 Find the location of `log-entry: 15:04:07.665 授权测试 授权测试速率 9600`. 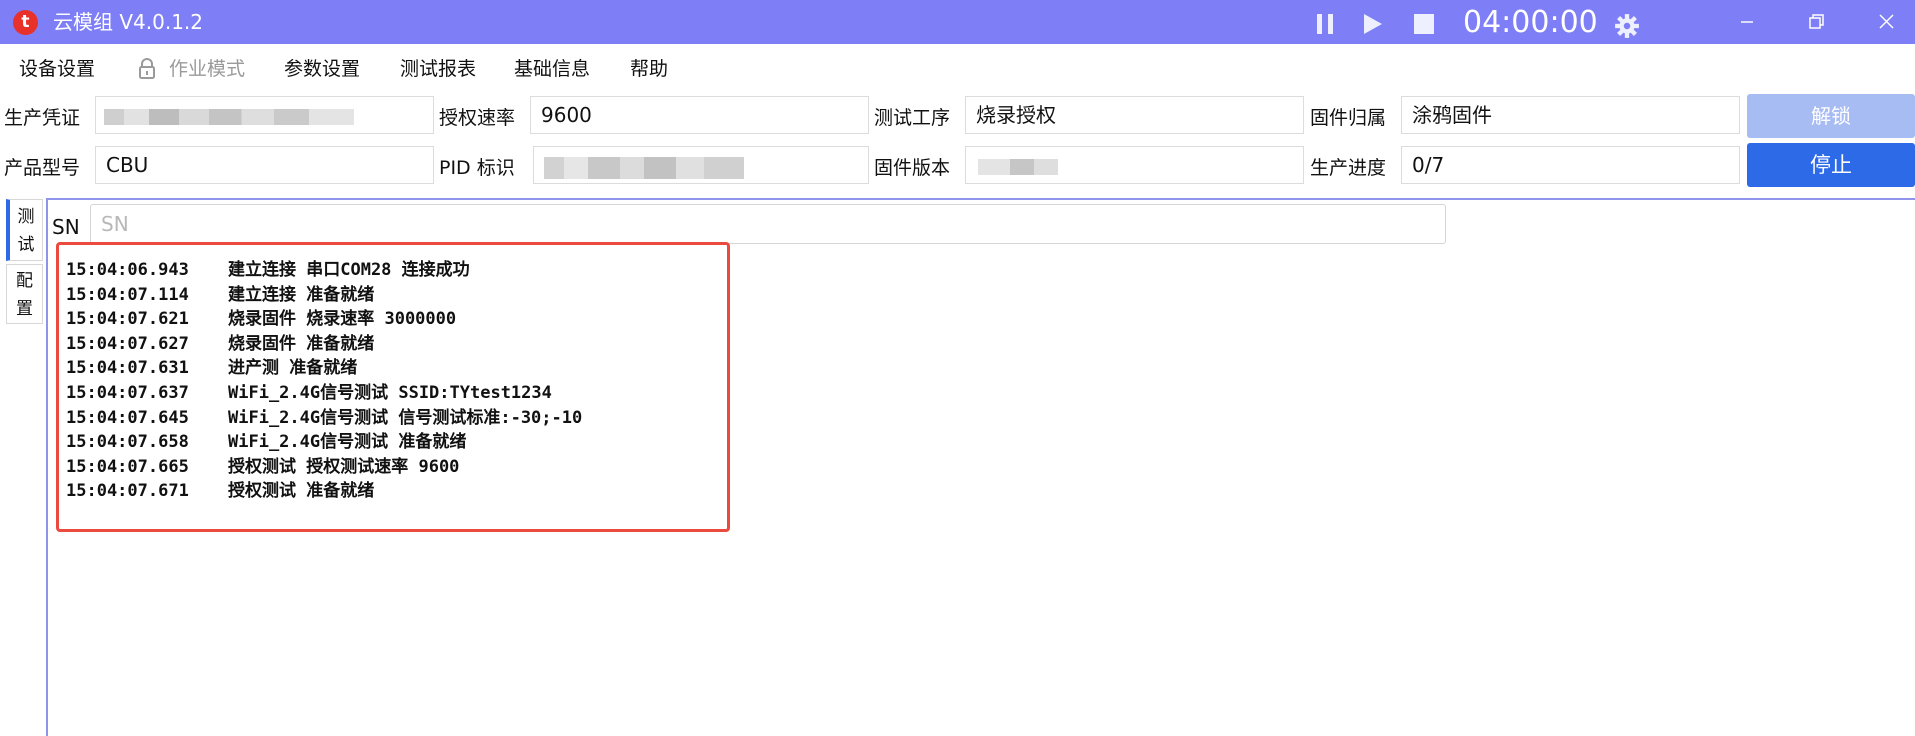

log-entry: 15:04:07.665 授权测试 授权测试速率 9600 is located at coordinates (324, 467).